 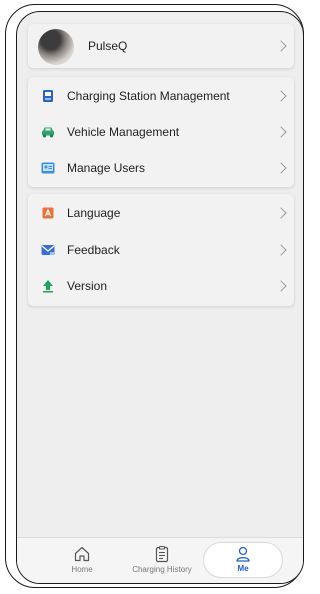 What do you see at coordinates (123, 132) in the screenshot?
I see `menu-item-label: Vehicle Management` at bounding box center [123, 132].